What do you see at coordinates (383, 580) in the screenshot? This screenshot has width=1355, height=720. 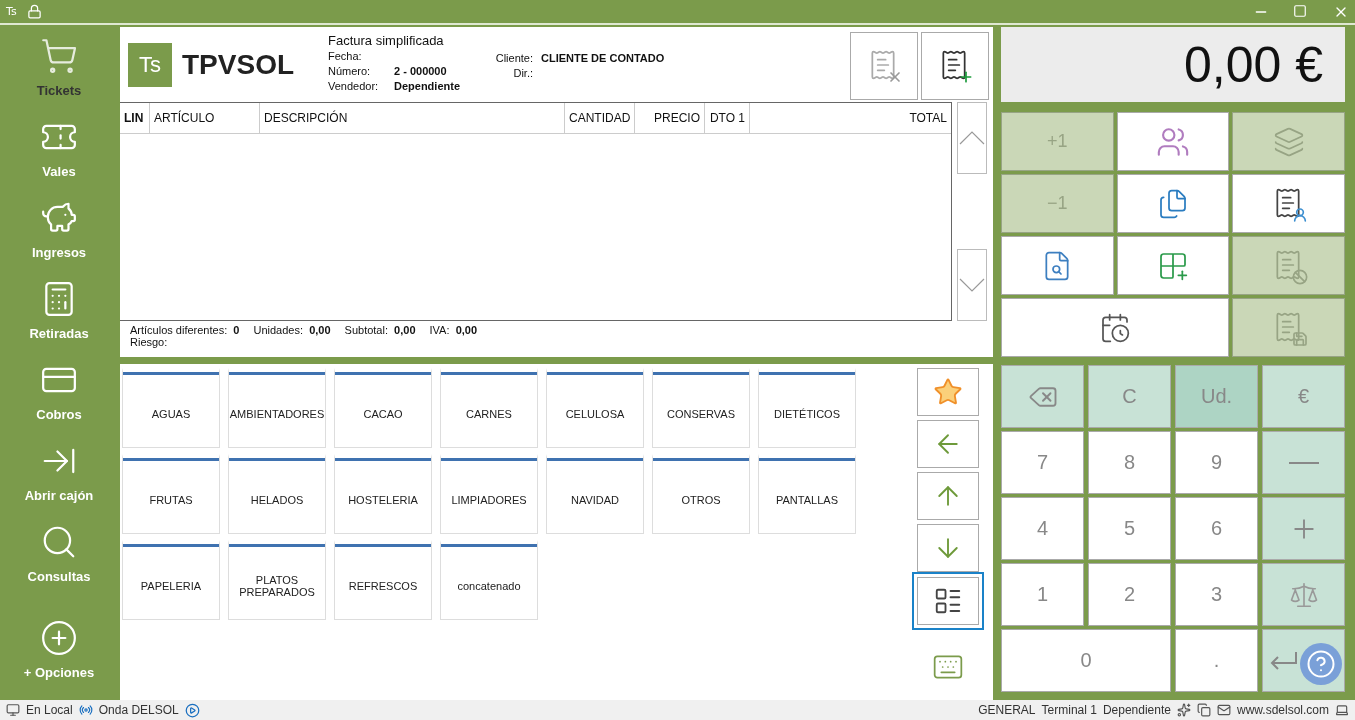 I see `category-tile: REFRESCOS` at bounding box center [383, 580].